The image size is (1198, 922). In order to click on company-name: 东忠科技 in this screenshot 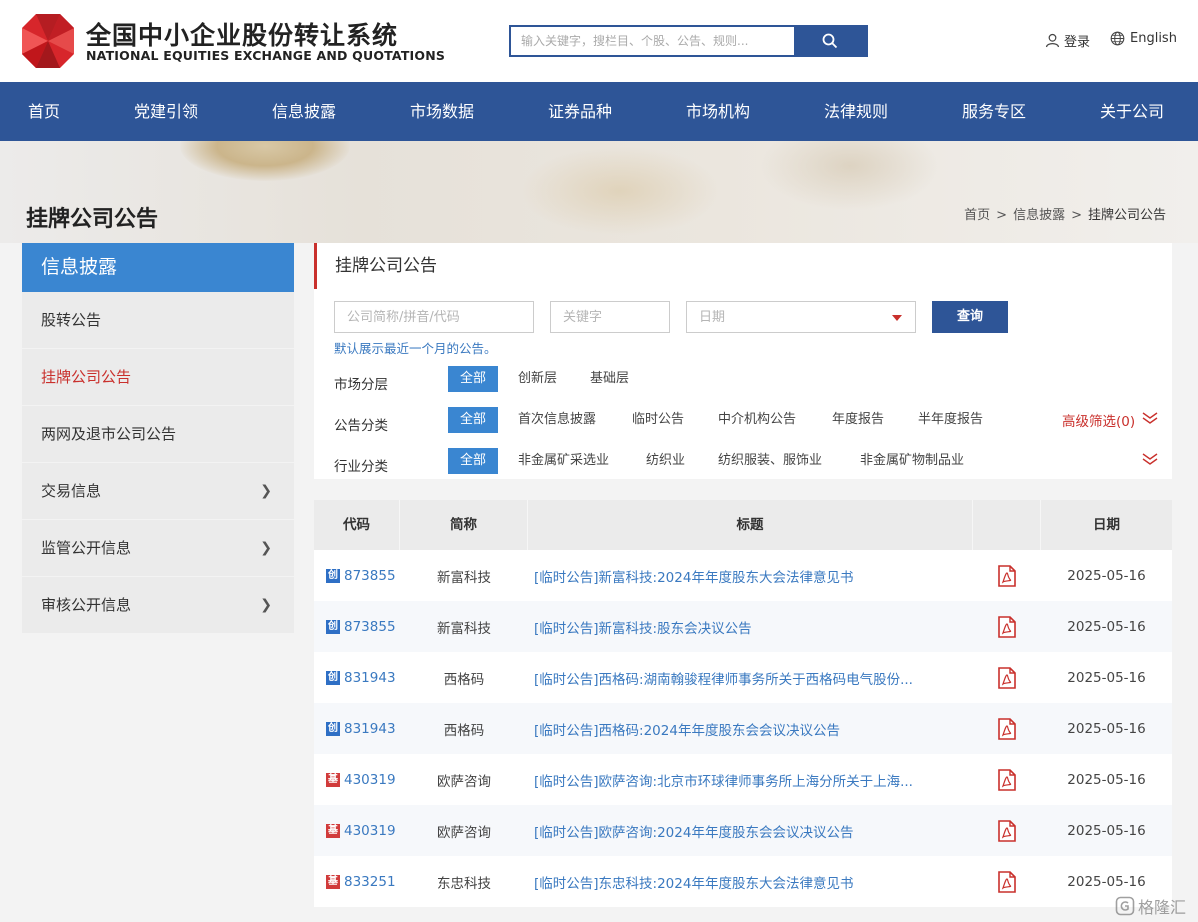, I will do `click(464, 883)`.